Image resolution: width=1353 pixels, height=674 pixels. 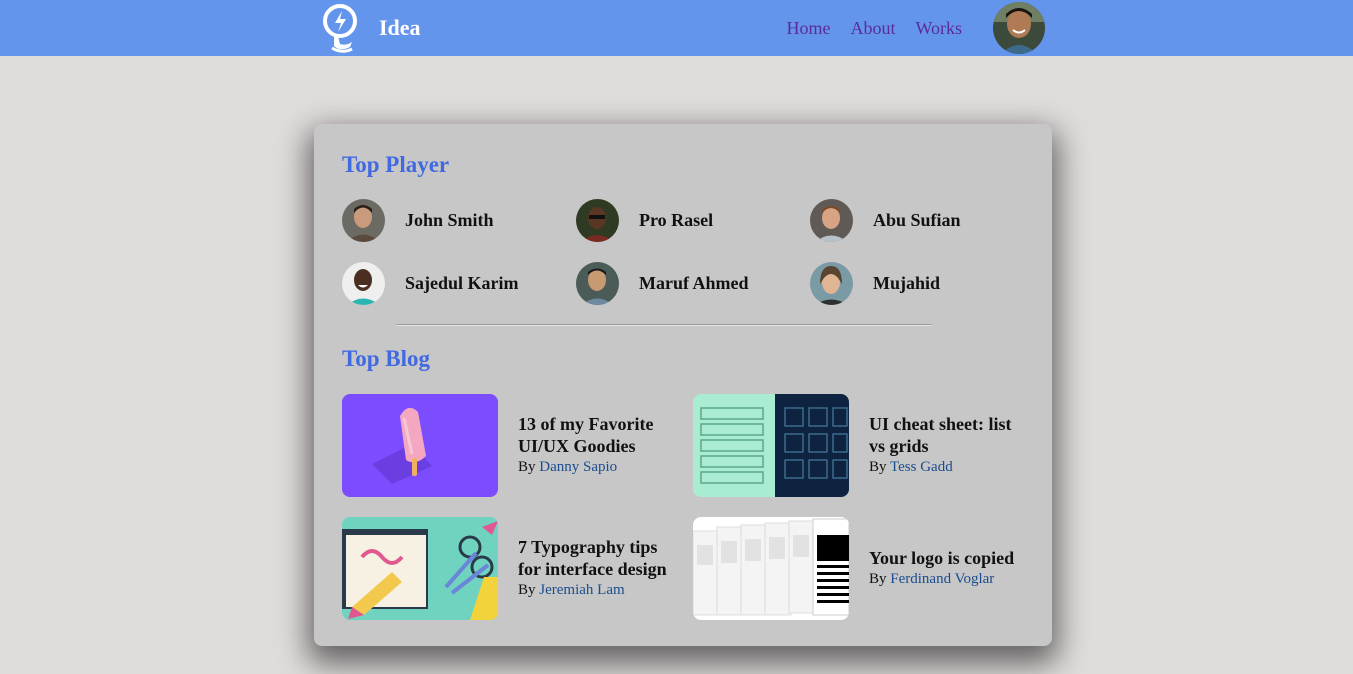 I want to click on nav-home-link: Home, so click(x=808, y=28).